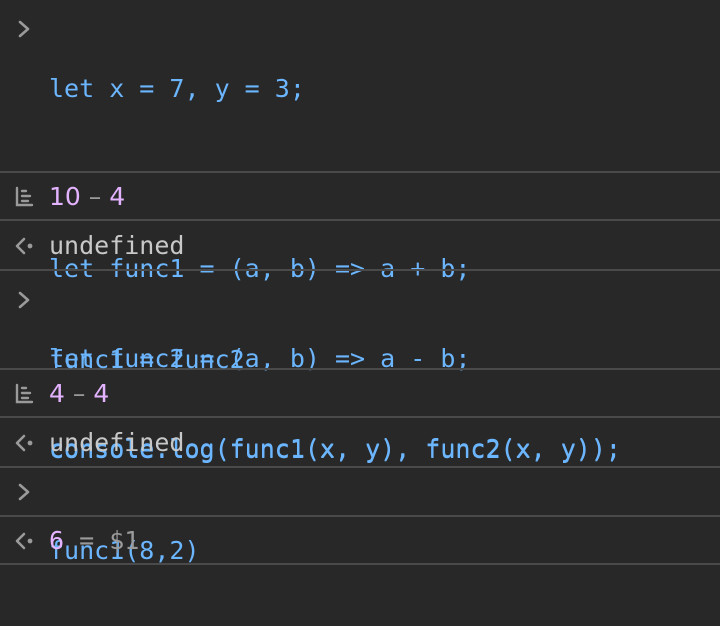  I want to click on console-result-entry: 6 = $1, so click(360, 541).